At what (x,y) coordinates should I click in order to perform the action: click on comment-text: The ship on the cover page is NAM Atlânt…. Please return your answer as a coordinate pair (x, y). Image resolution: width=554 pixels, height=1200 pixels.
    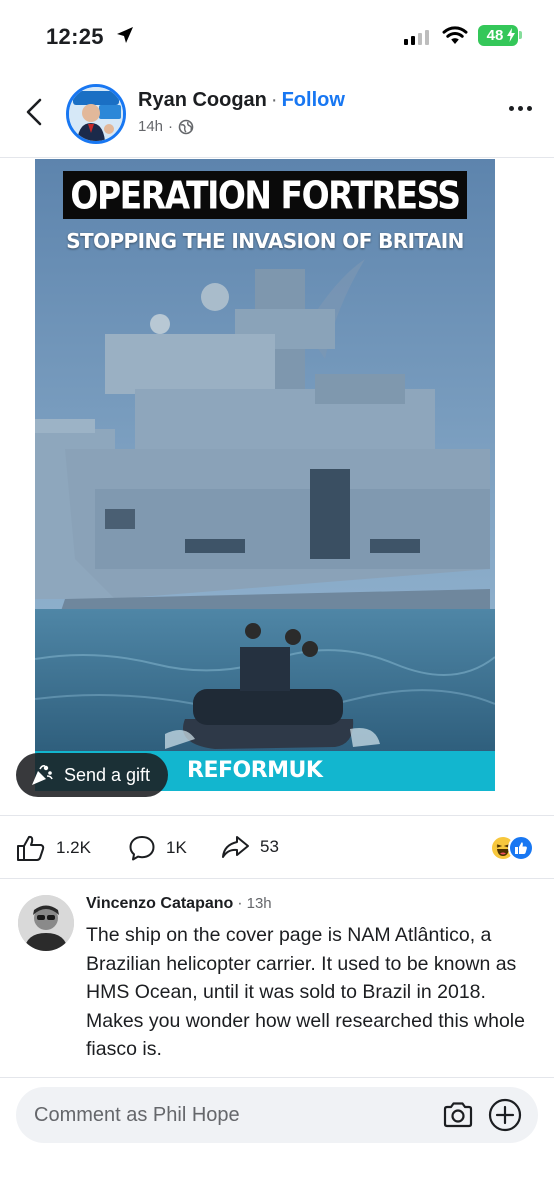
    Looking at the image, I should click on (305, 992).